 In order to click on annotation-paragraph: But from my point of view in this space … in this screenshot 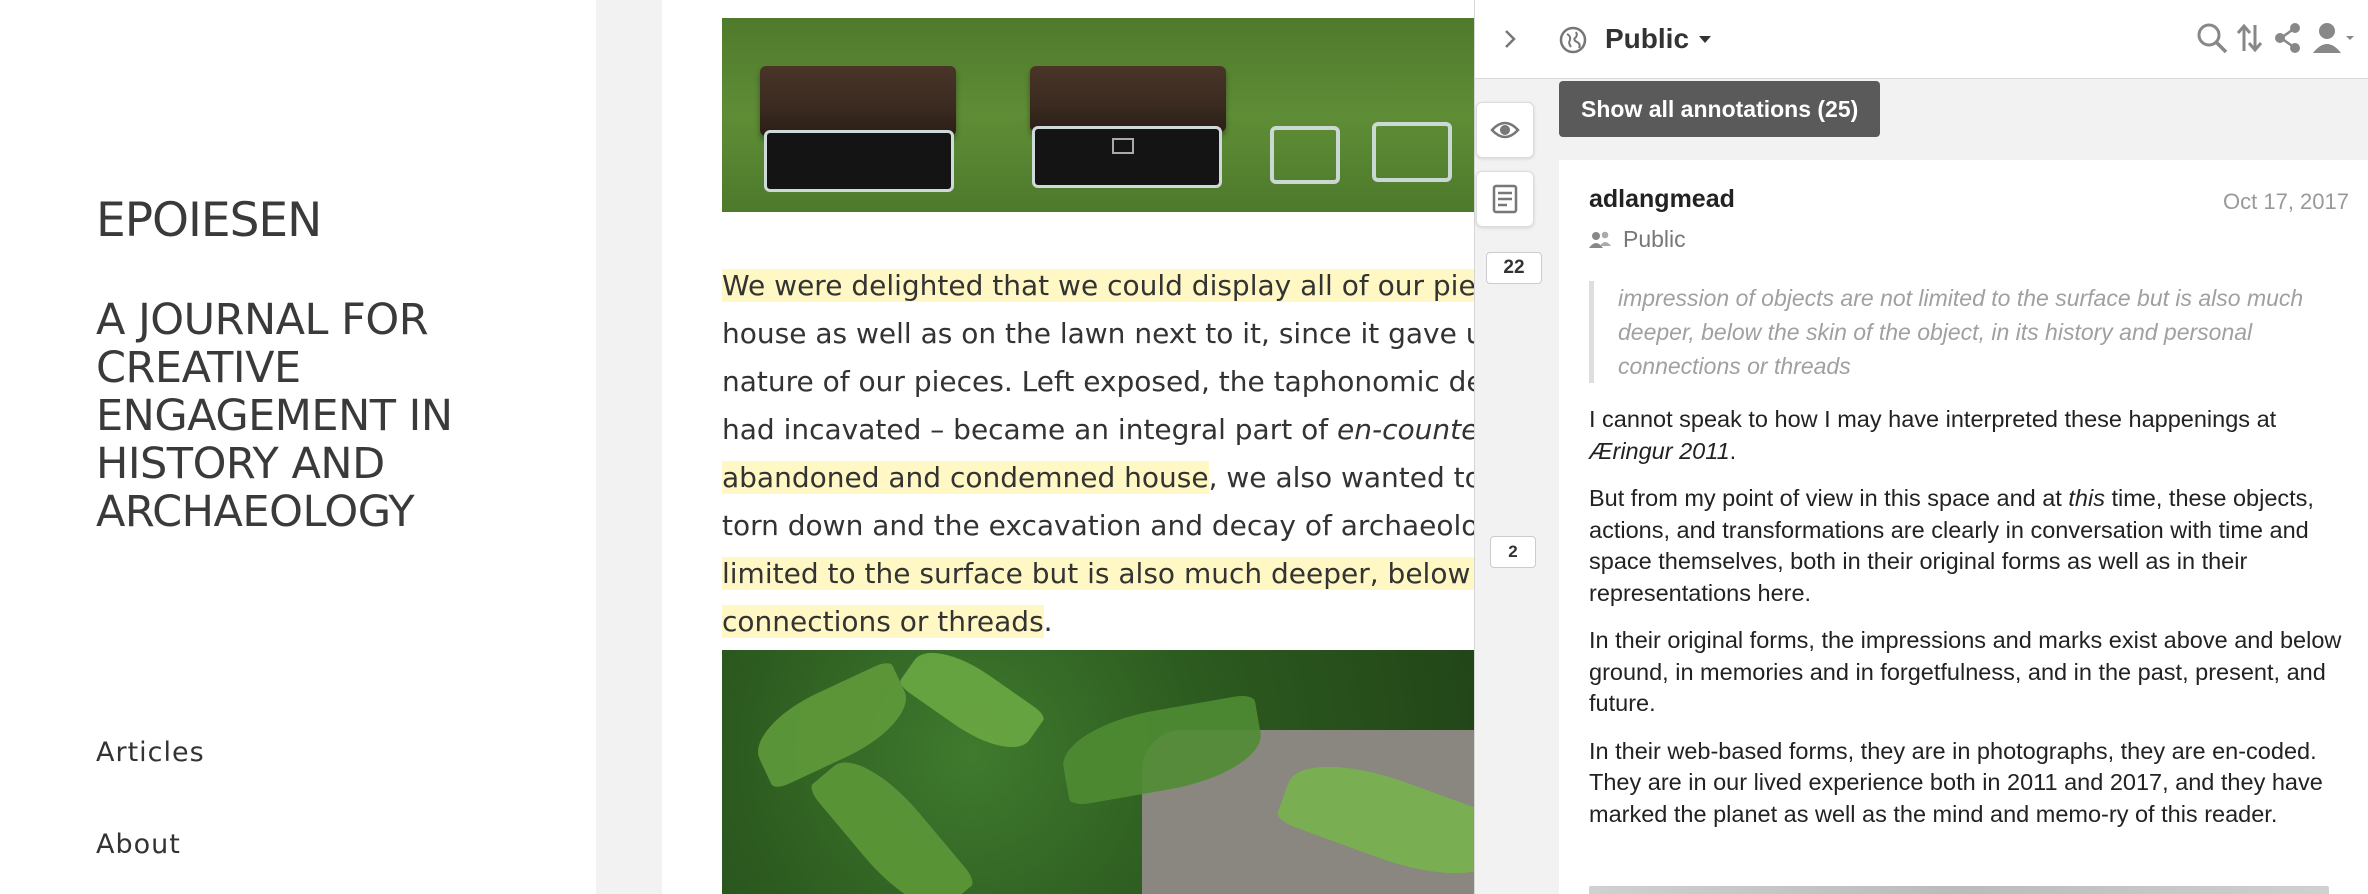, I will do `click(1966, 546)`.